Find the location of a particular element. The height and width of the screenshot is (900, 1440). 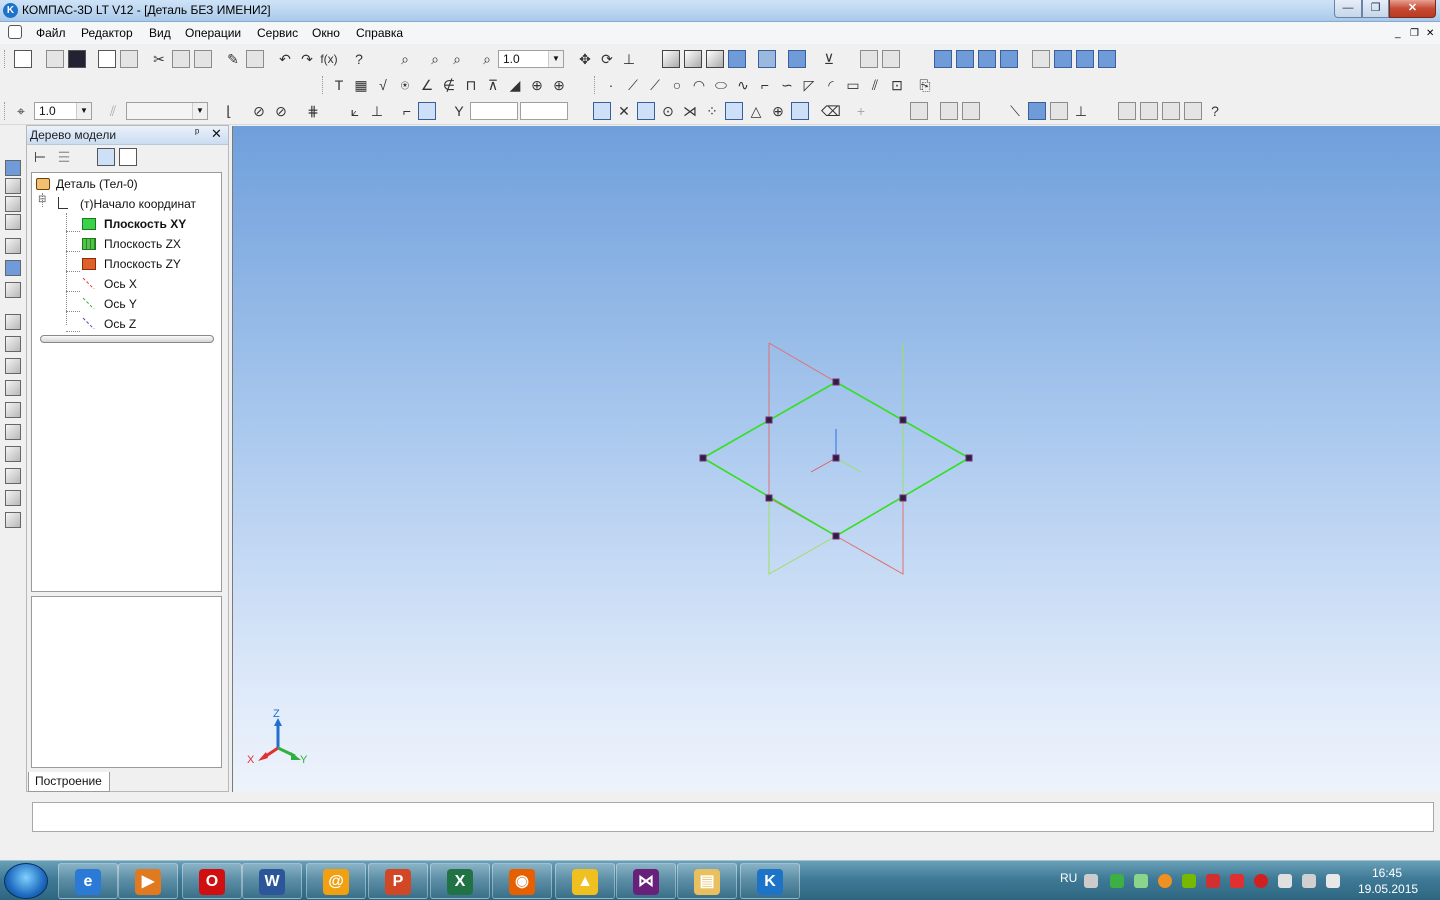

leader-icon is located at coordinates (1107, 59).